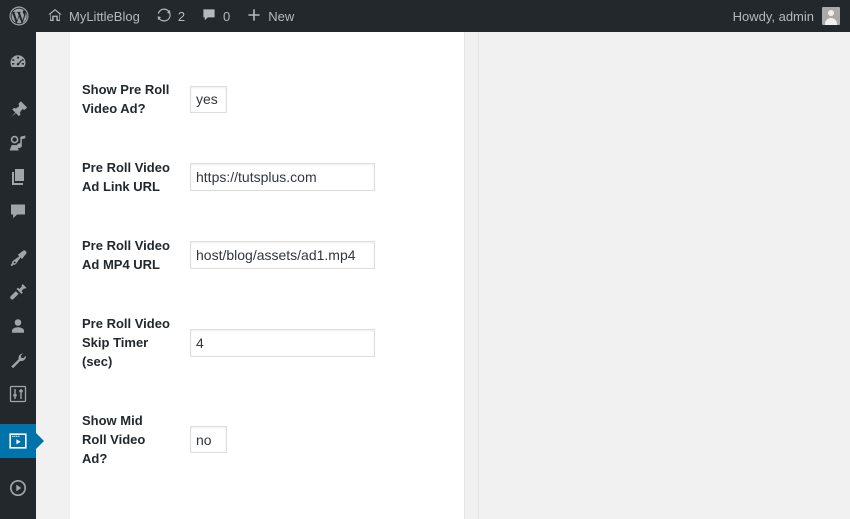  I want to click on label-pre-roll-video-ad-mp4-url: Pre Roll Video Ad MP4 URL, so click(126, 255).